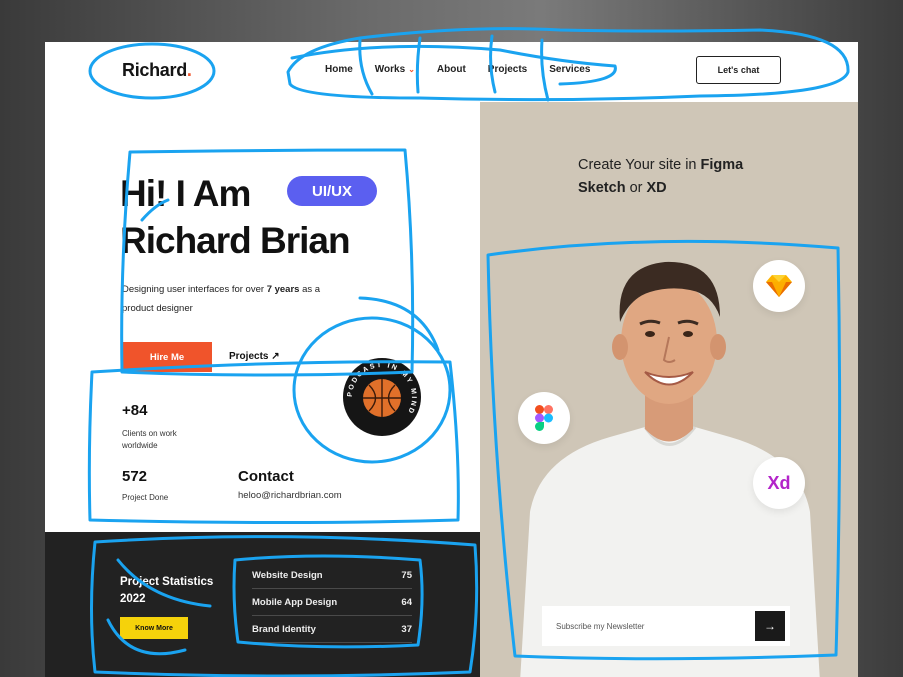  Describe the element at coordinates (157, 70) in the screenshot. I see `logo: Richard.` at that location.